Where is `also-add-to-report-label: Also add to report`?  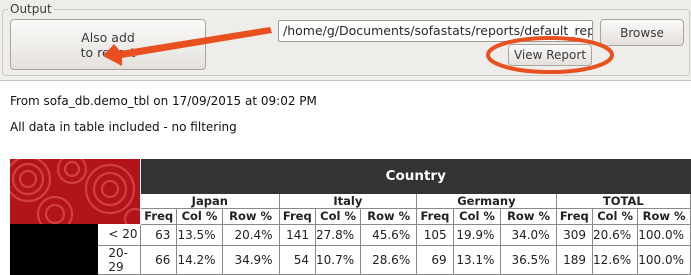 also-add-to-report-label: Also add to report is located at coordinates (108, 44).